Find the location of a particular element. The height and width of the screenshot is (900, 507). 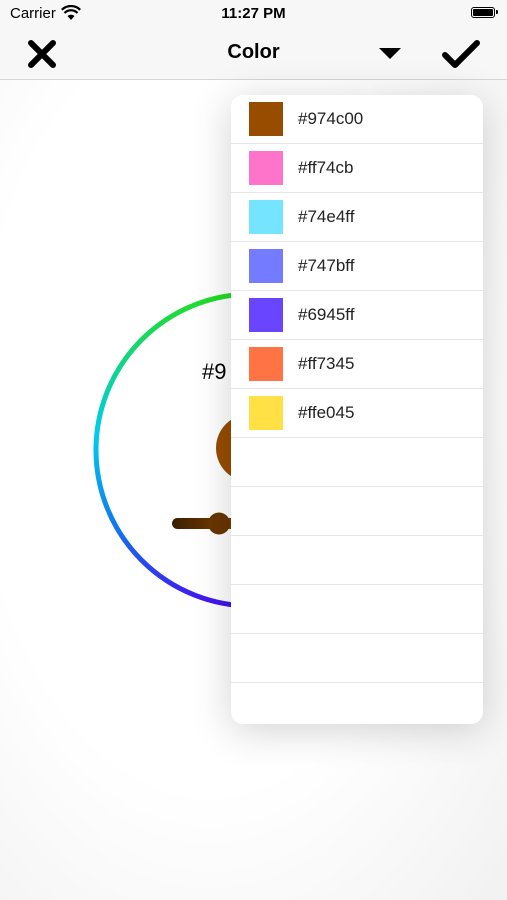

color-hex-label: #747bff is located at coordinates (326, 265).